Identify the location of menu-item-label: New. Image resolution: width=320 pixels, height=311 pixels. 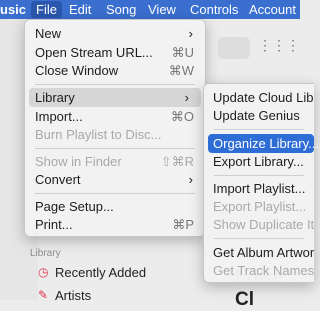
(48, 33).